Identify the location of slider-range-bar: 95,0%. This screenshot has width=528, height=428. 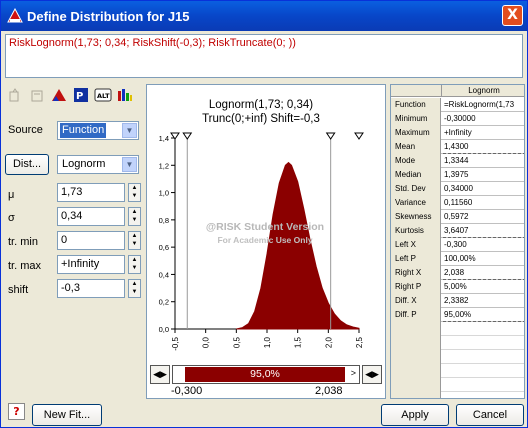
(265, 374).